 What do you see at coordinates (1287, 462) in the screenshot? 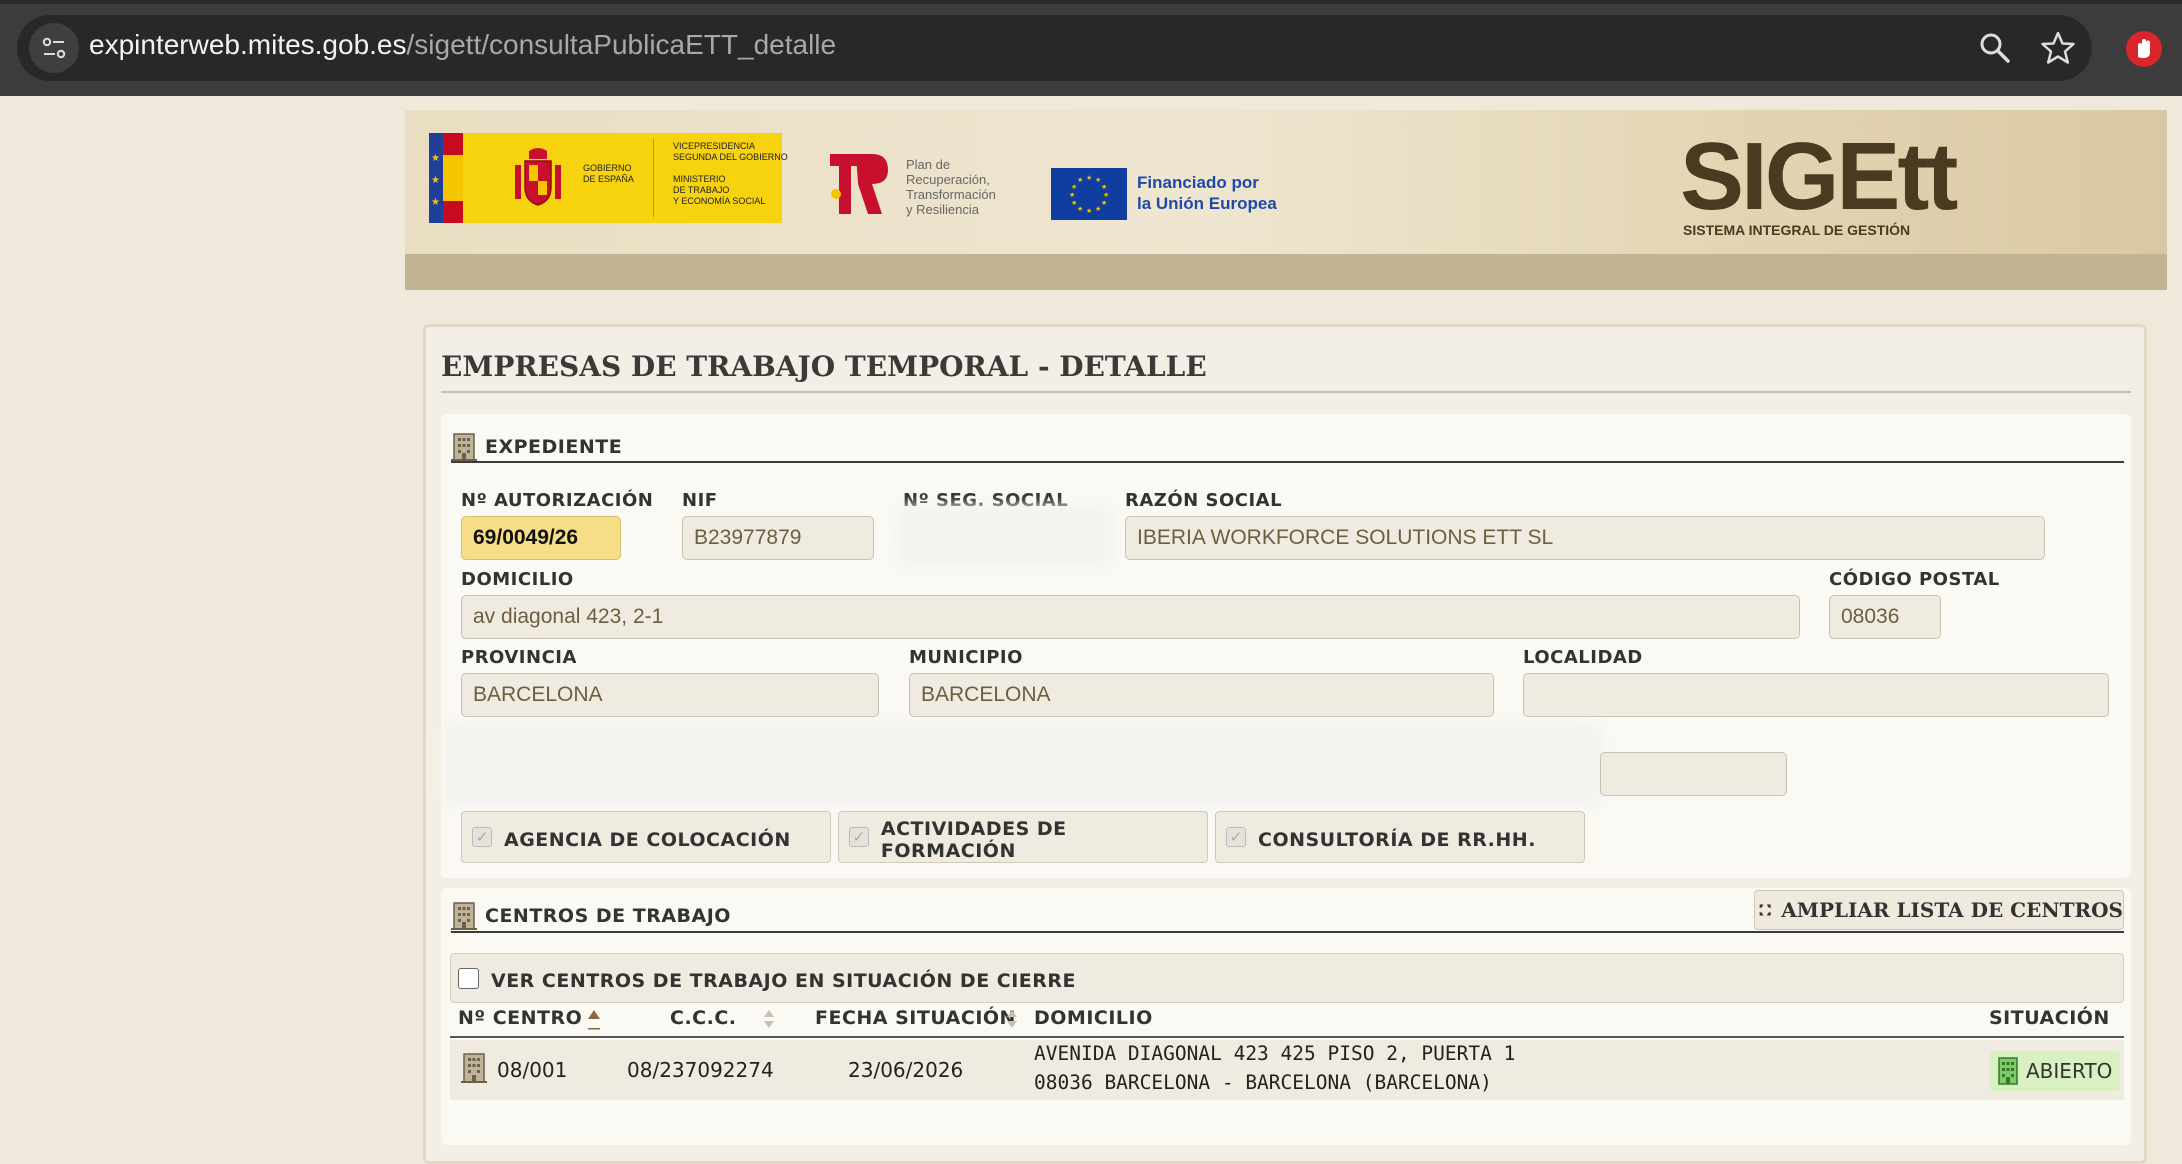
I see `expediente-divider` at bounding box center [1287, 462].